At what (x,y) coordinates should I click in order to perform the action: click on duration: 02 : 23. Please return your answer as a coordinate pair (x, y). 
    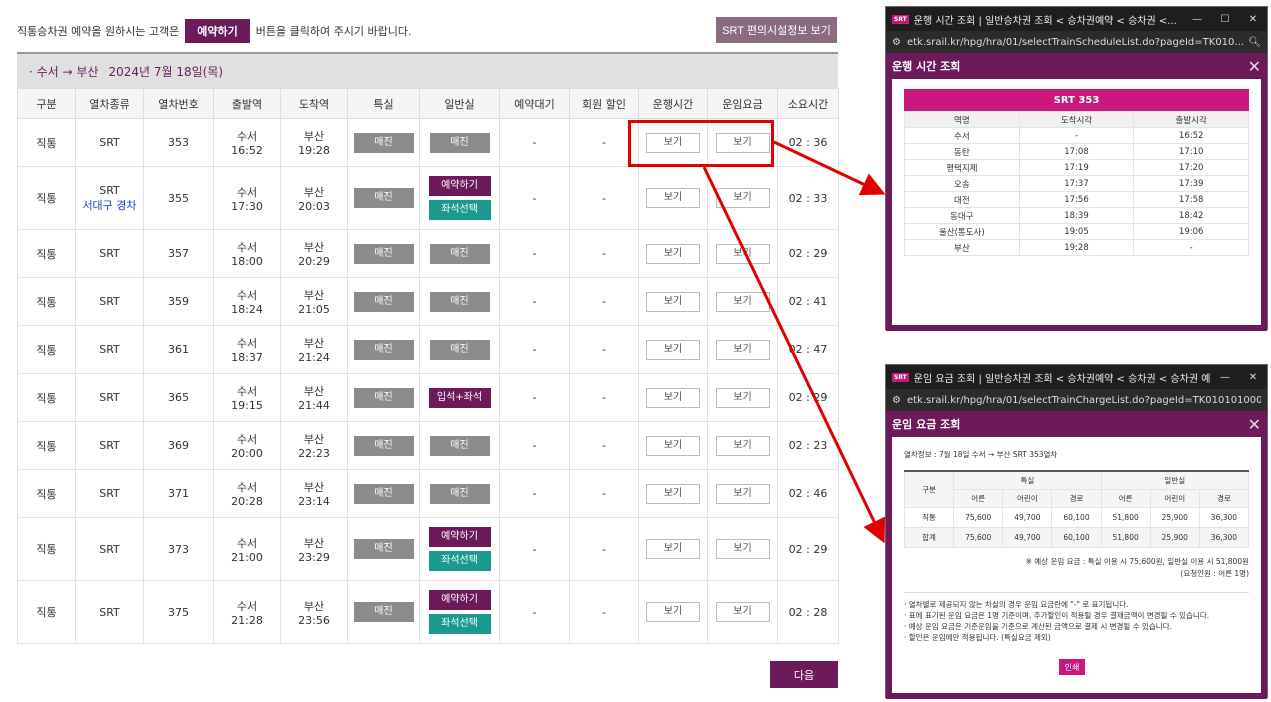
    Looking at the image, I should click on (808, 445).